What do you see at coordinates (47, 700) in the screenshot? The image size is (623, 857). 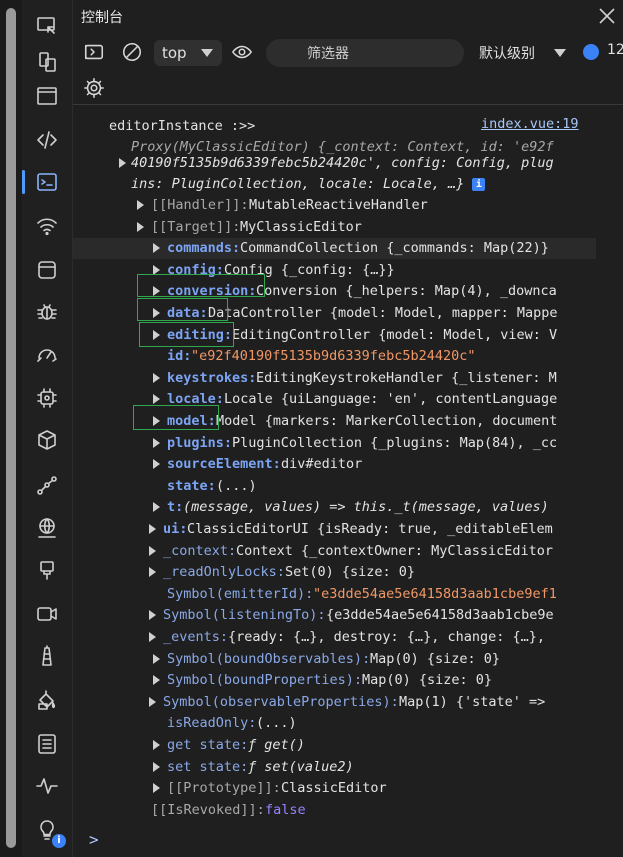 I see `paint-bucket-icon` at bounding box center [47, 700].